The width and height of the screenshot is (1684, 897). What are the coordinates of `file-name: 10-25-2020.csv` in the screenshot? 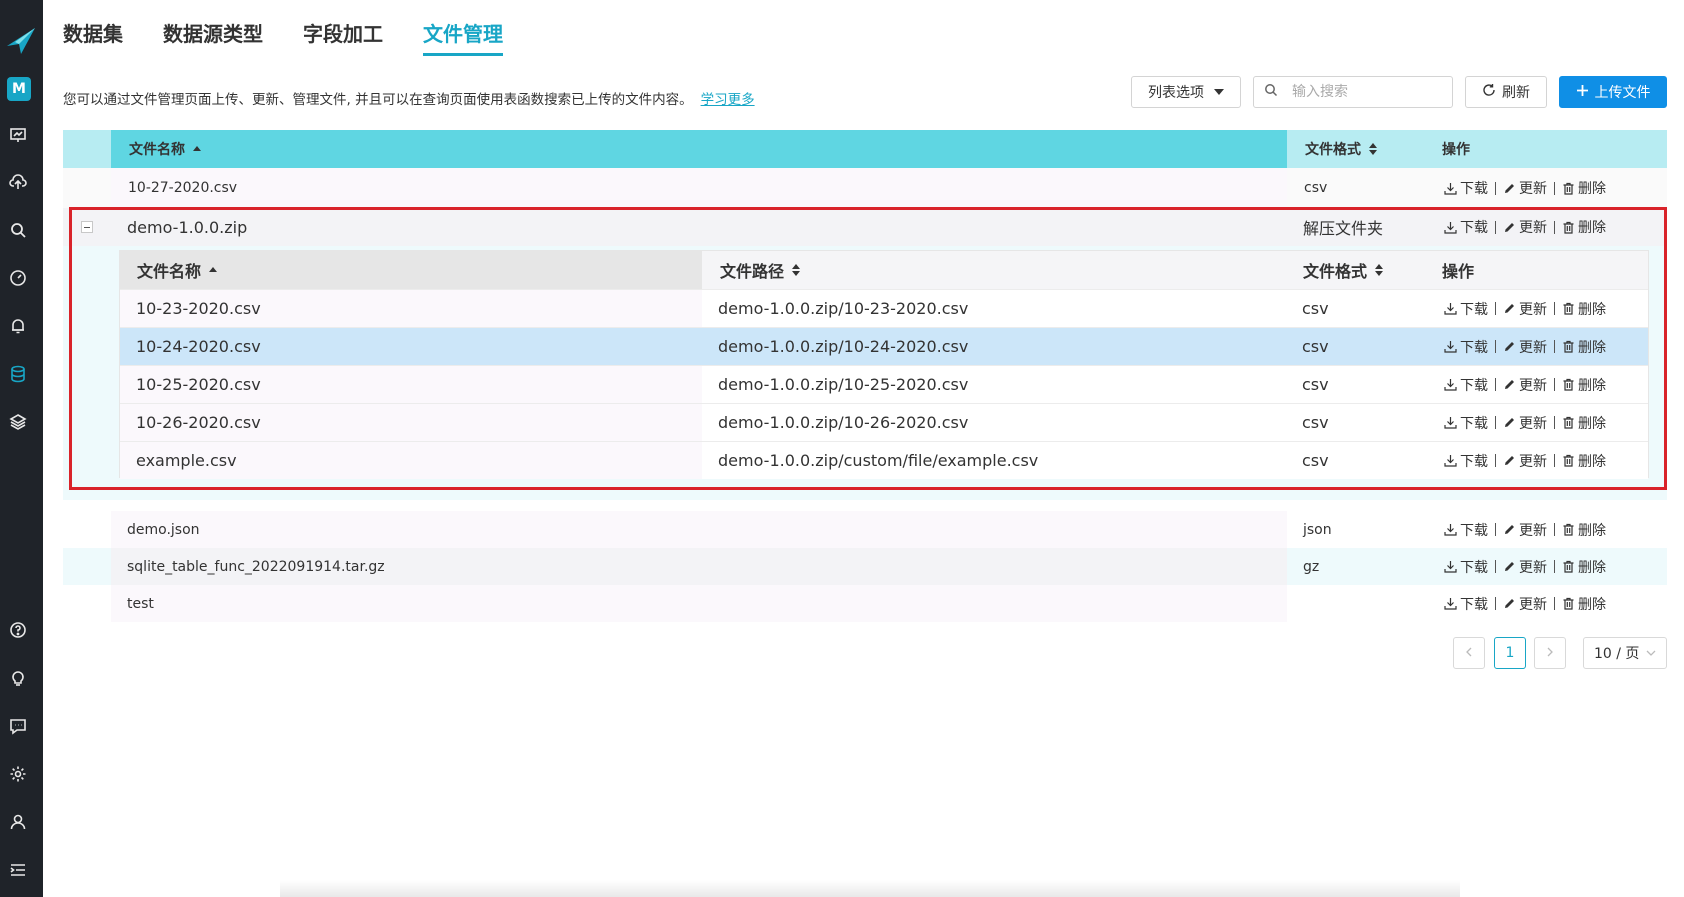 It's located at (198, 384).